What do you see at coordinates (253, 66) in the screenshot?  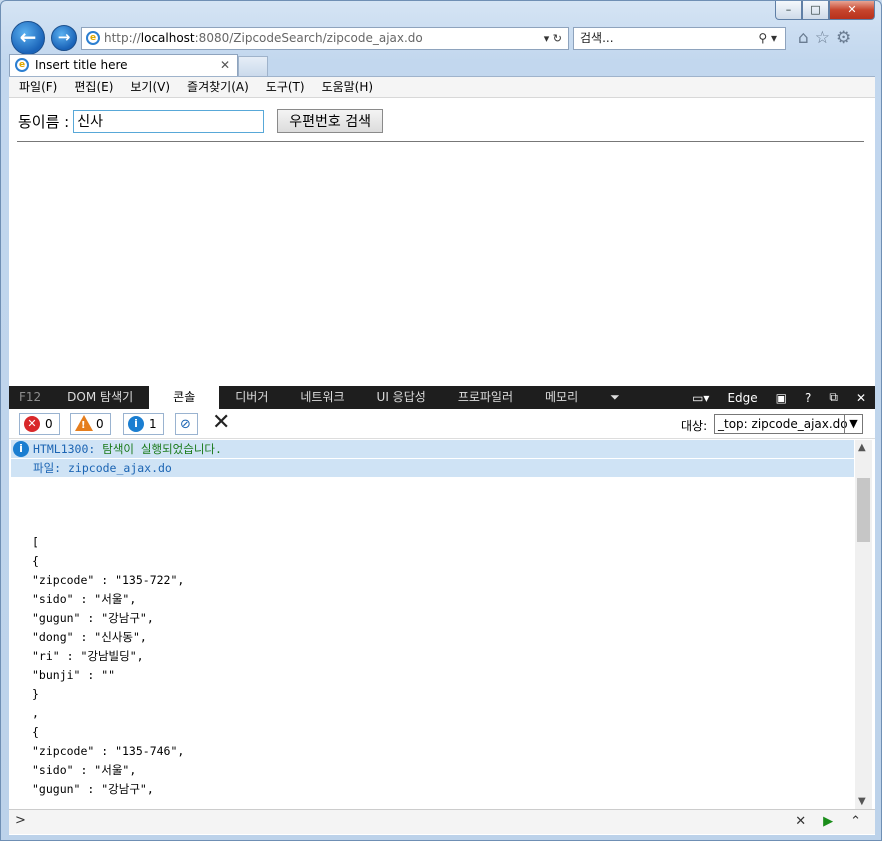 I see `new-tab-button` at bounding box center [253, 66].